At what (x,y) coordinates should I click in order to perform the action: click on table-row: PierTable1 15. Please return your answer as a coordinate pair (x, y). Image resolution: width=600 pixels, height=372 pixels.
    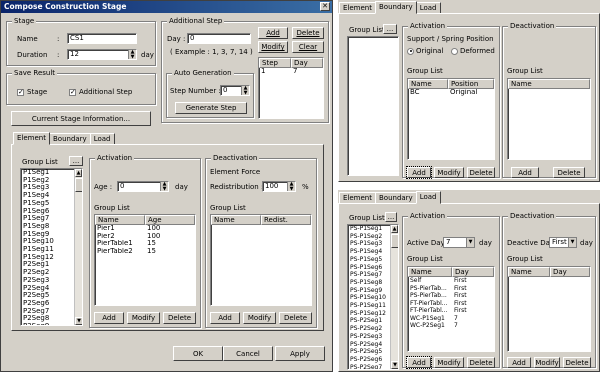
    Looking at the image, I should click on (145, 244).